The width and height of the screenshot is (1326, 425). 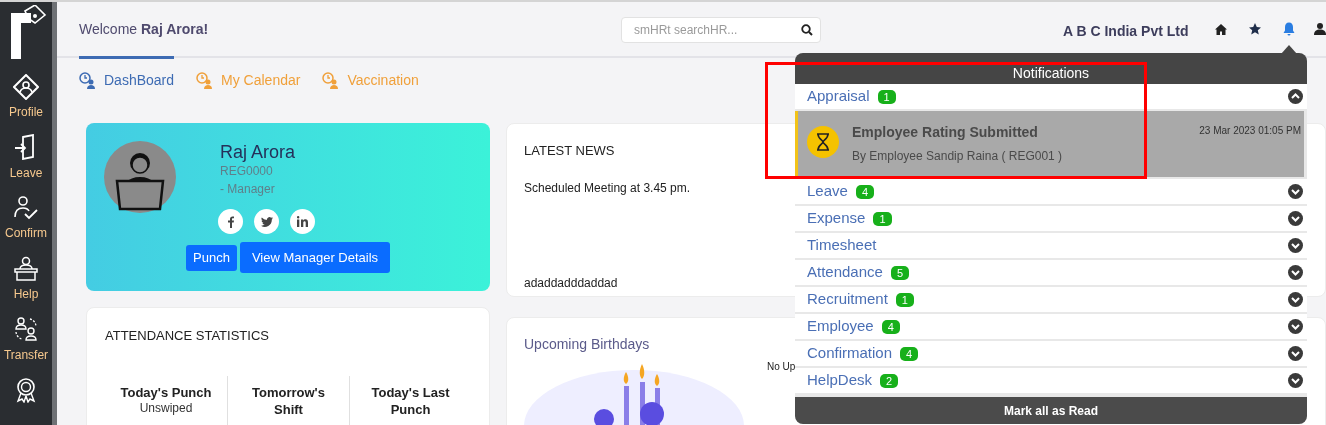 I want to click on sidebar-item: Transfer, so click(x=26, y=354).